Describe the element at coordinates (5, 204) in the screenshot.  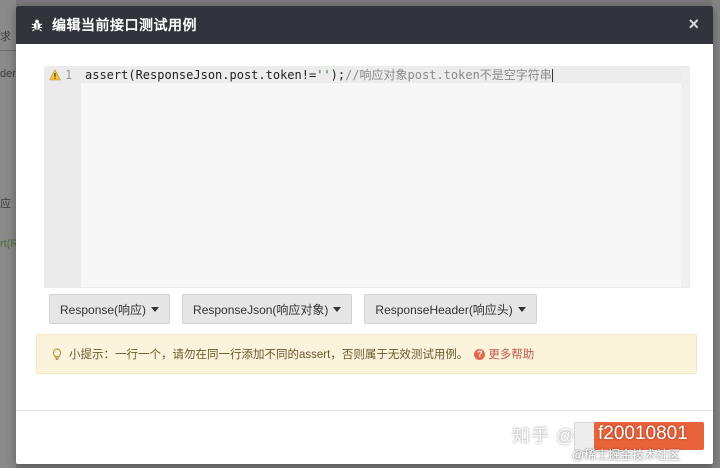
I see `background-text: 应` at that location.